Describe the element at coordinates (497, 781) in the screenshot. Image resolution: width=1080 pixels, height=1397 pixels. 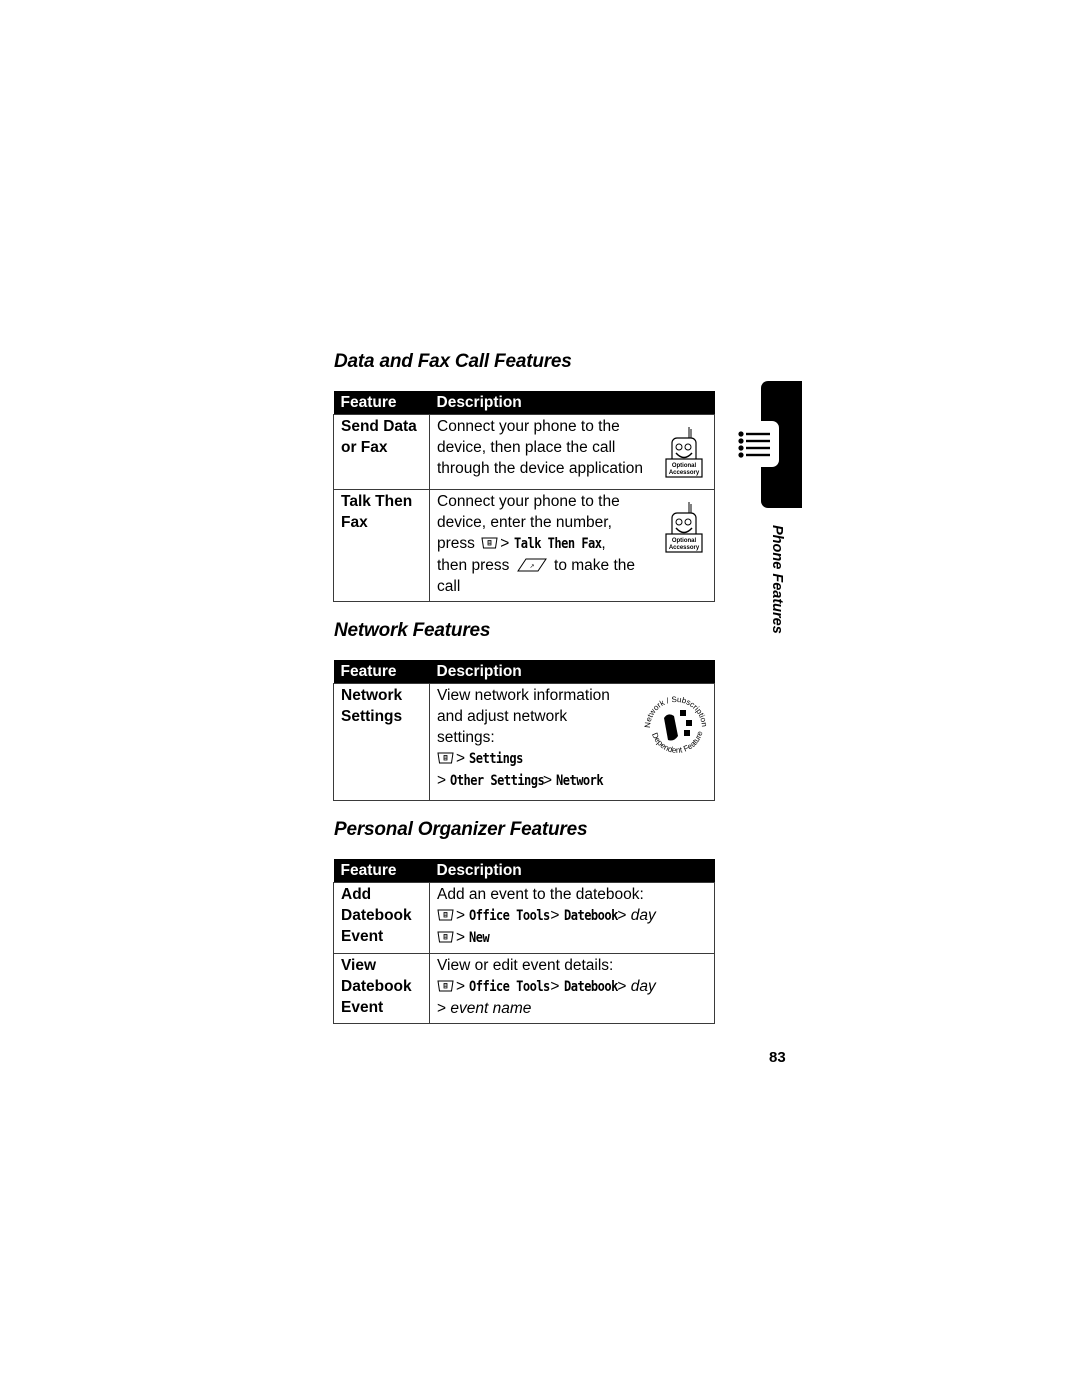
I see `menu-item: Other Settings` at that location.